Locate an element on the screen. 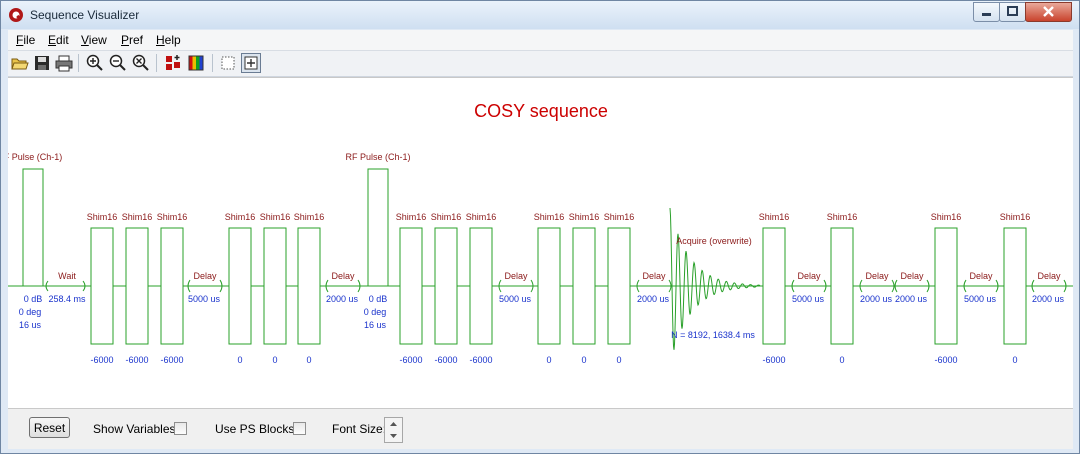 Image resolution: width=1080 pixels, height=454 pixels. save-button is located at coordinates (42, 63).